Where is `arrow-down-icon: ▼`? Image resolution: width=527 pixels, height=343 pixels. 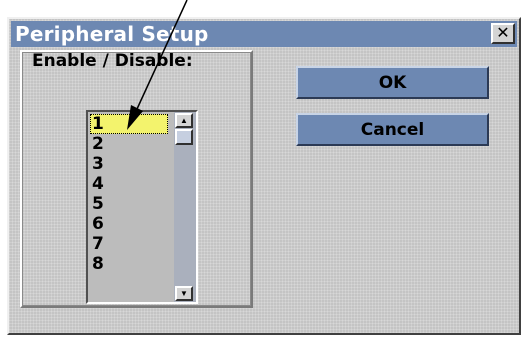
arrow-down-icon: ▼ is located at coordinates (184, 293).